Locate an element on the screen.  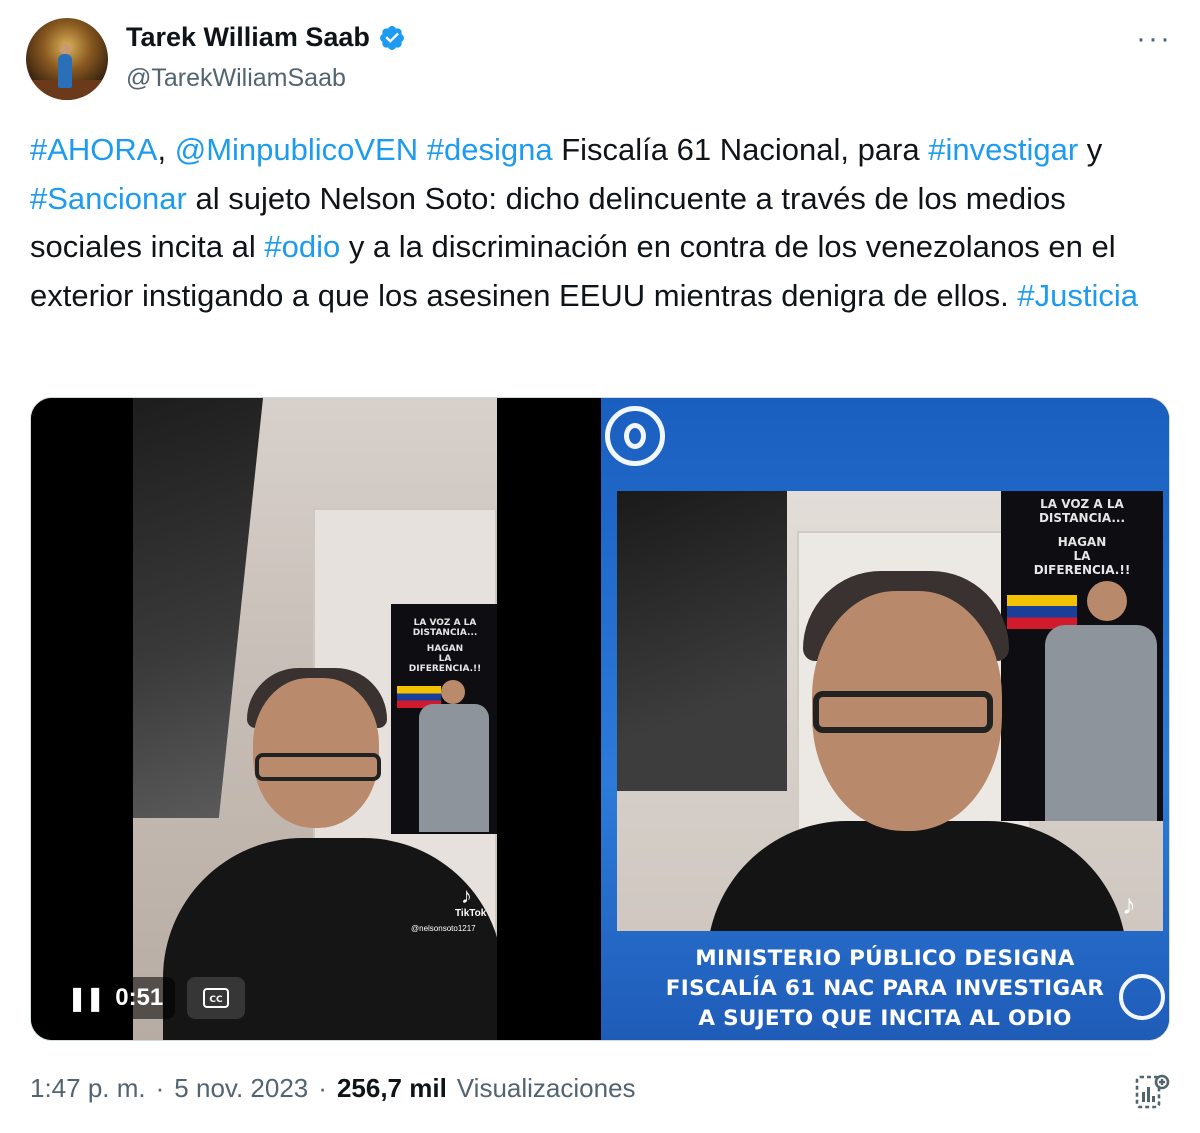
mention-link: @MinpublicoVEN is located at coordinates (296, 149).